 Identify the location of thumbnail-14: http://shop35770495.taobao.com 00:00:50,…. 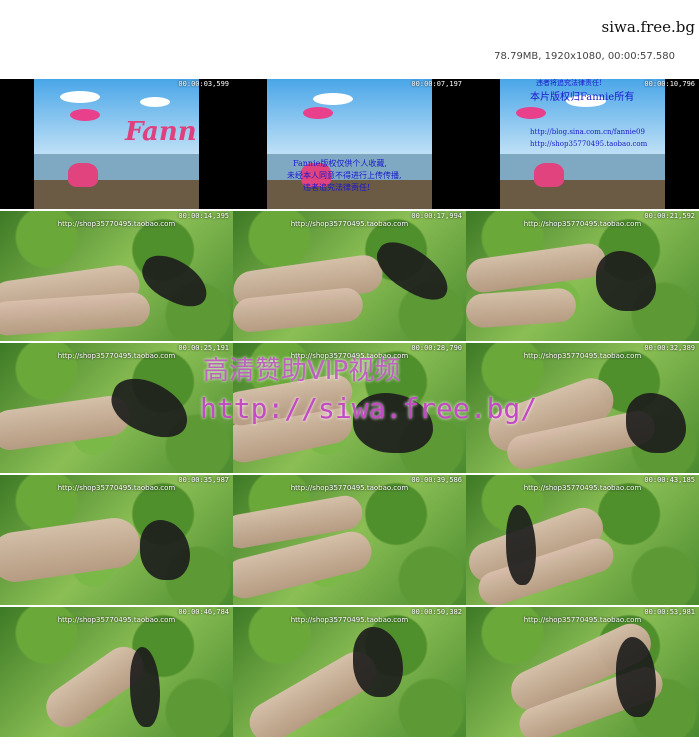
(349, 672).